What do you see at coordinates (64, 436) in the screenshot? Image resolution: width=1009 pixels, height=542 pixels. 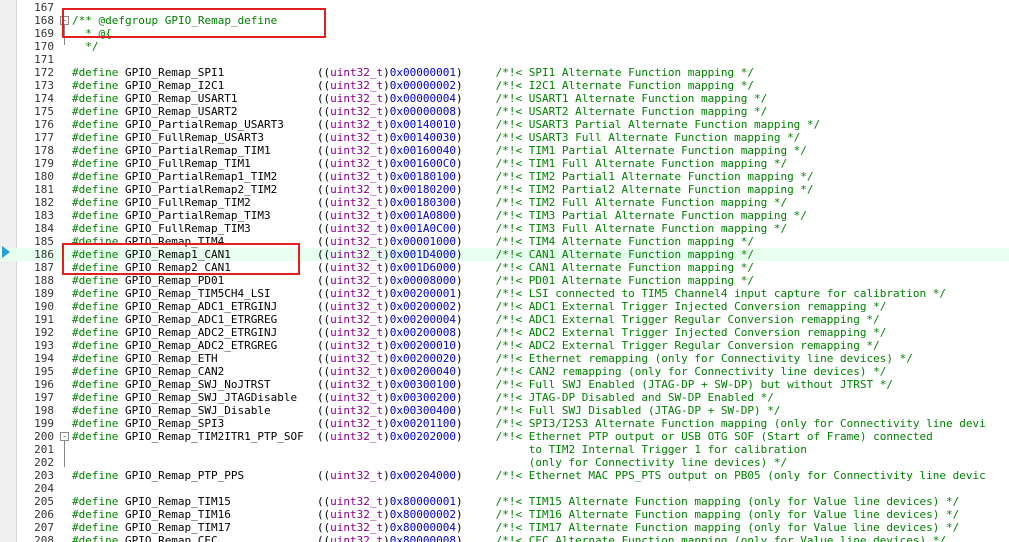 I see `fold-toggle-icon: -` at bounding box center [64, 436].